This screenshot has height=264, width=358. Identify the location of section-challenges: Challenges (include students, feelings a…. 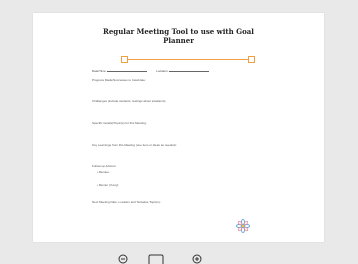
(129, 101).